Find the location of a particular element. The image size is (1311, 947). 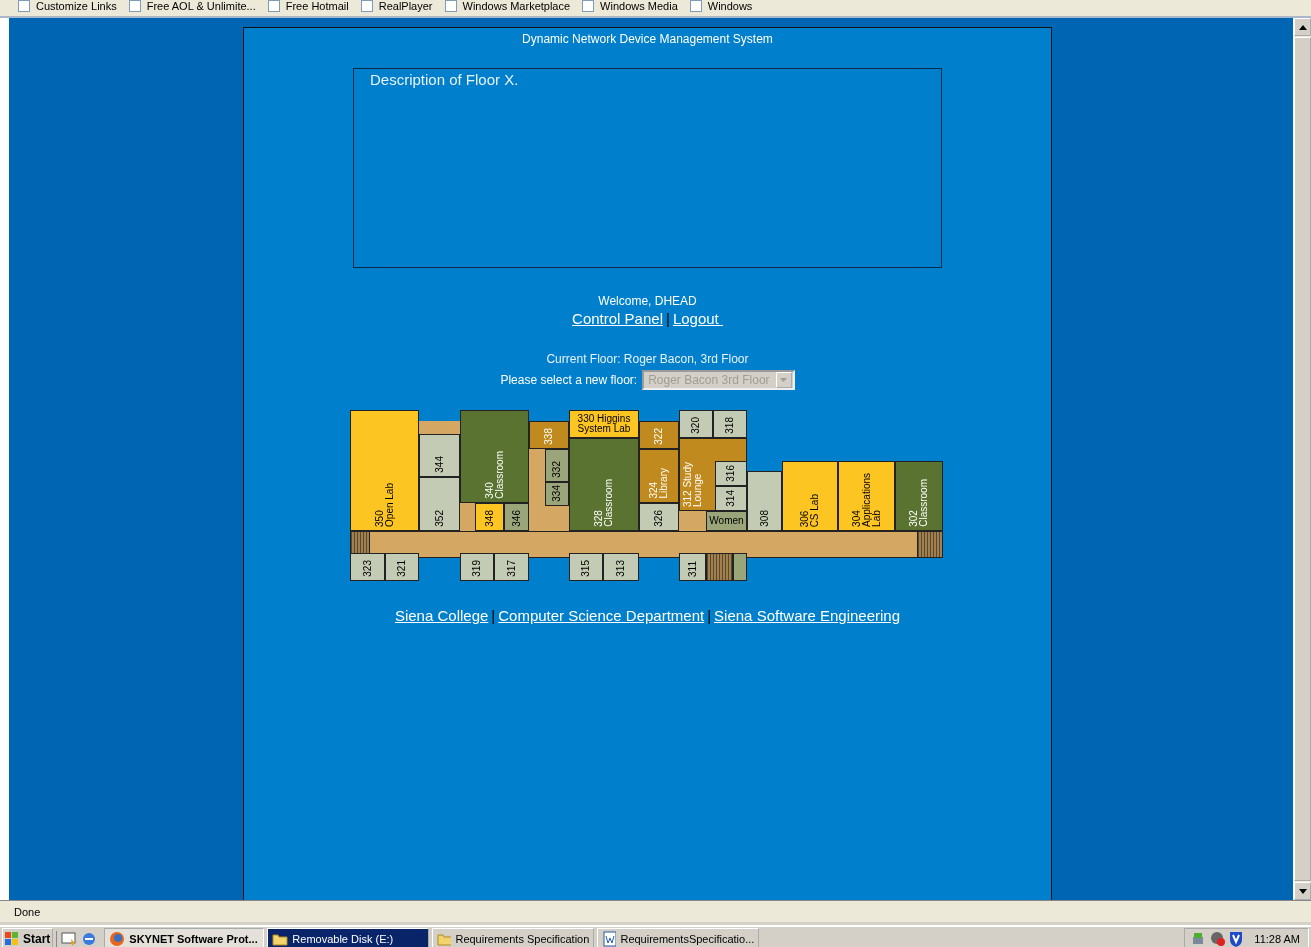

taskbar-button: Requirements Specification is located at coordinates (513, 937).